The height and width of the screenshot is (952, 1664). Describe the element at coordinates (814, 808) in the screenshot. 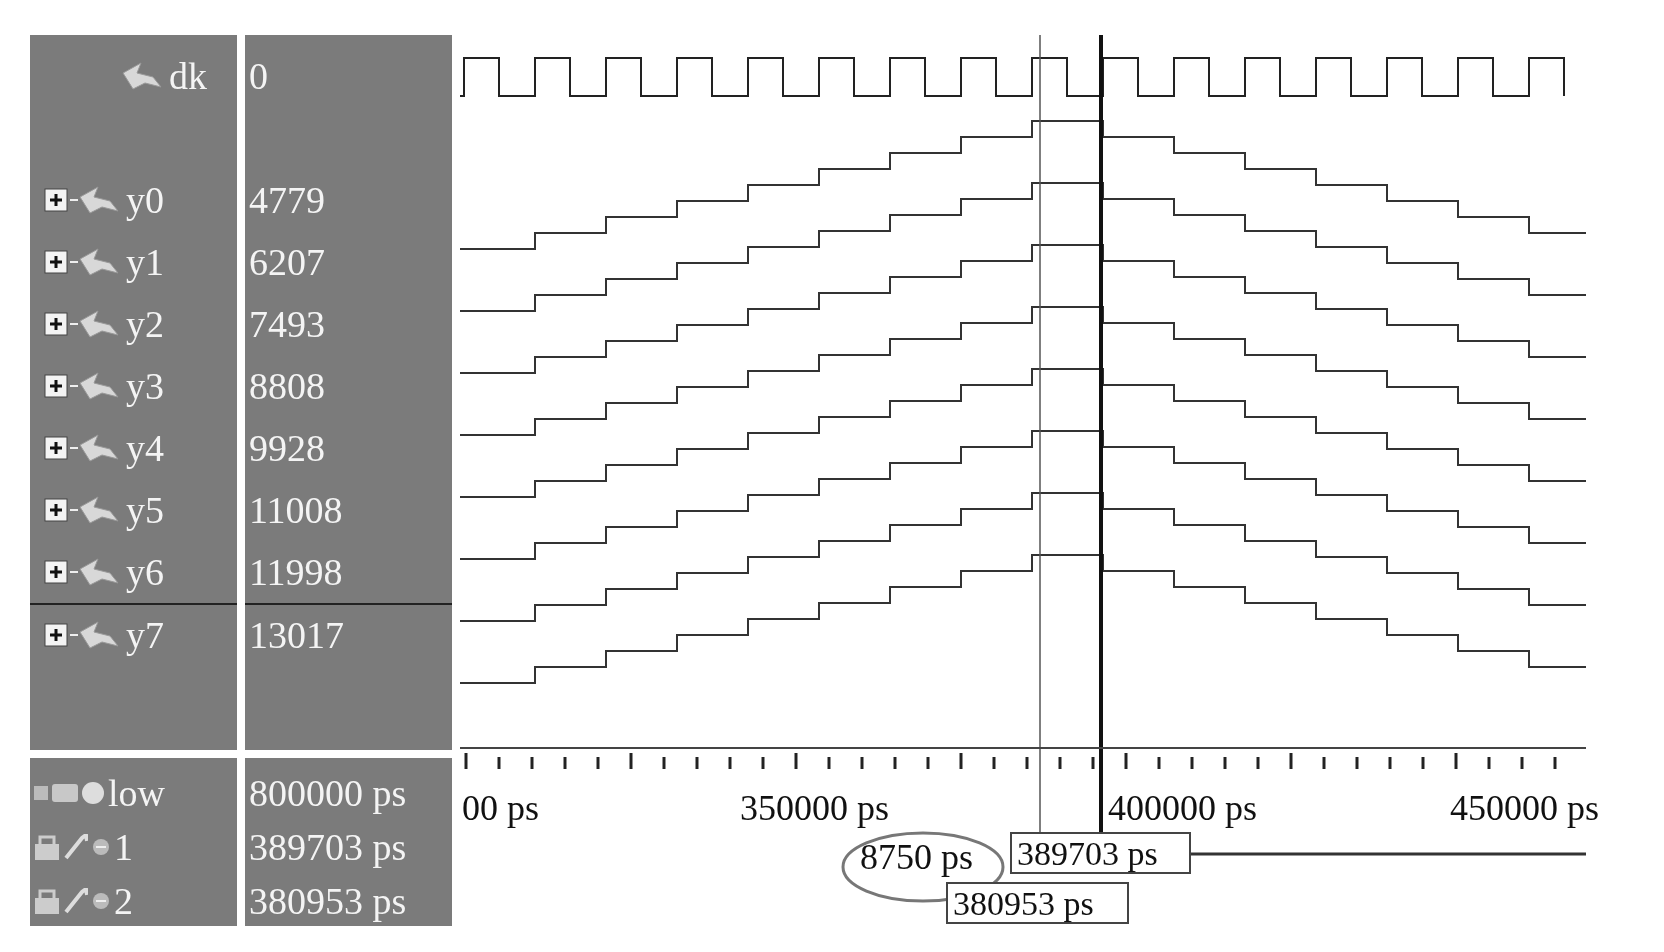

I see `time-label: 350000 ps` at that location.